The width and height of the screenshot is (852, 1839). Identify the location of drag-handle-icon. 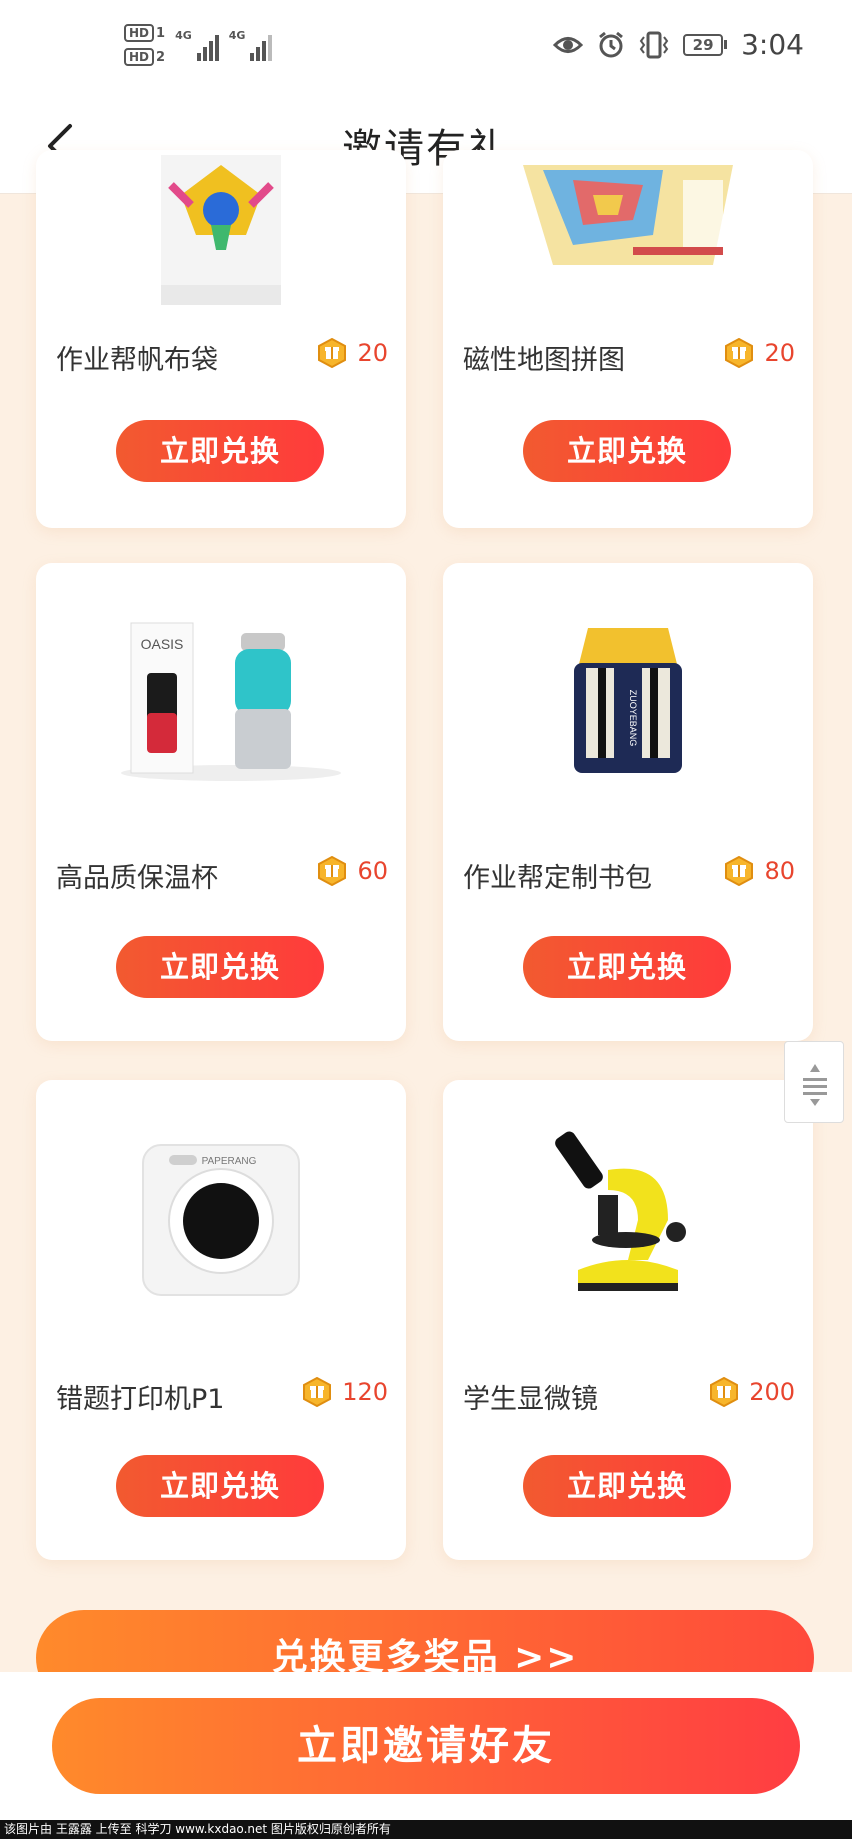
(815, 1085).